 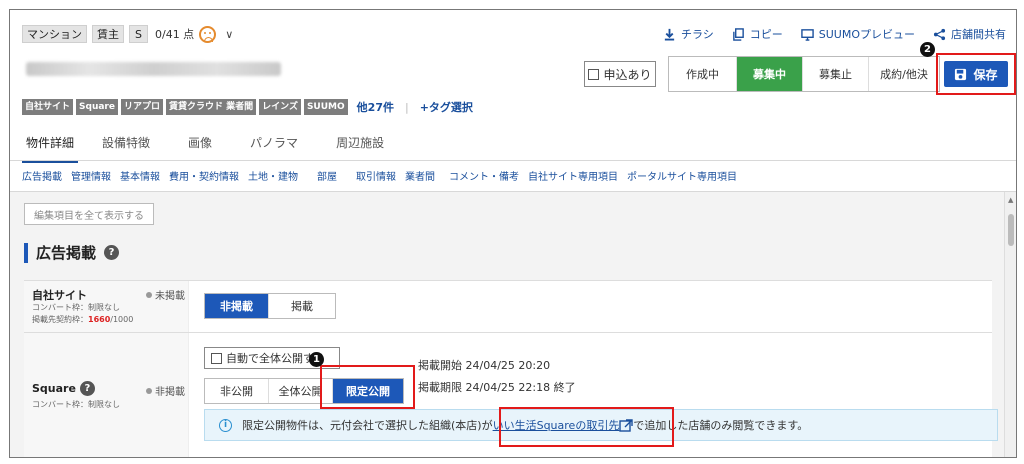 What do you see at coordinates (927, 49) in the screenshot?
I see `step-marker-2: 2` at bounding box center [927, 49].